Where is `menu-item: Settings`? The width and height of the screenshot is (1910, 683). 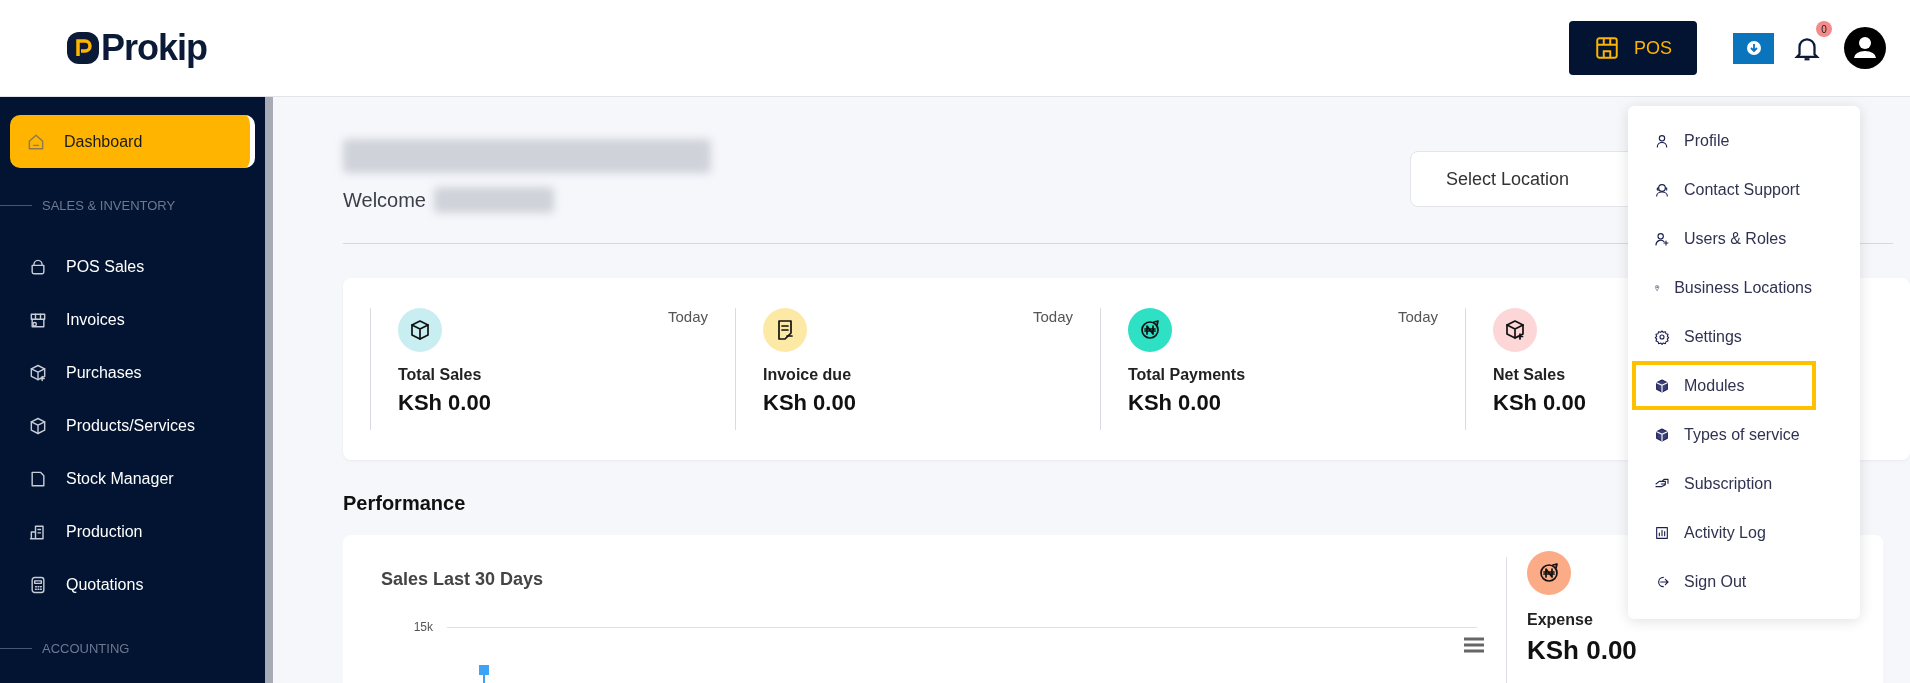 menu-item: Settings is located at coordinates (1724, 336).